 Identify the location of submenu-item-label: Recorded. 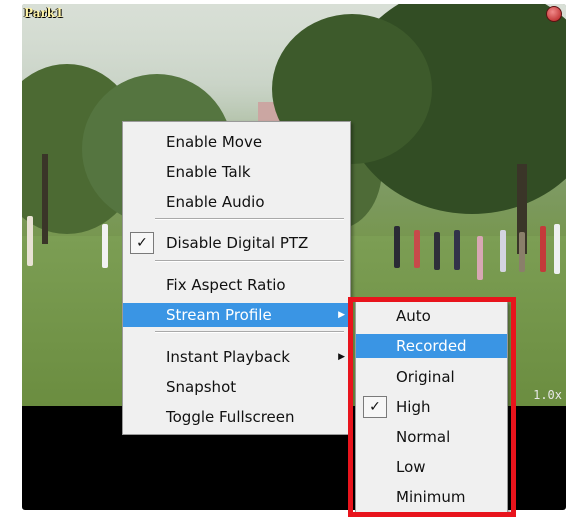
(431, 346).